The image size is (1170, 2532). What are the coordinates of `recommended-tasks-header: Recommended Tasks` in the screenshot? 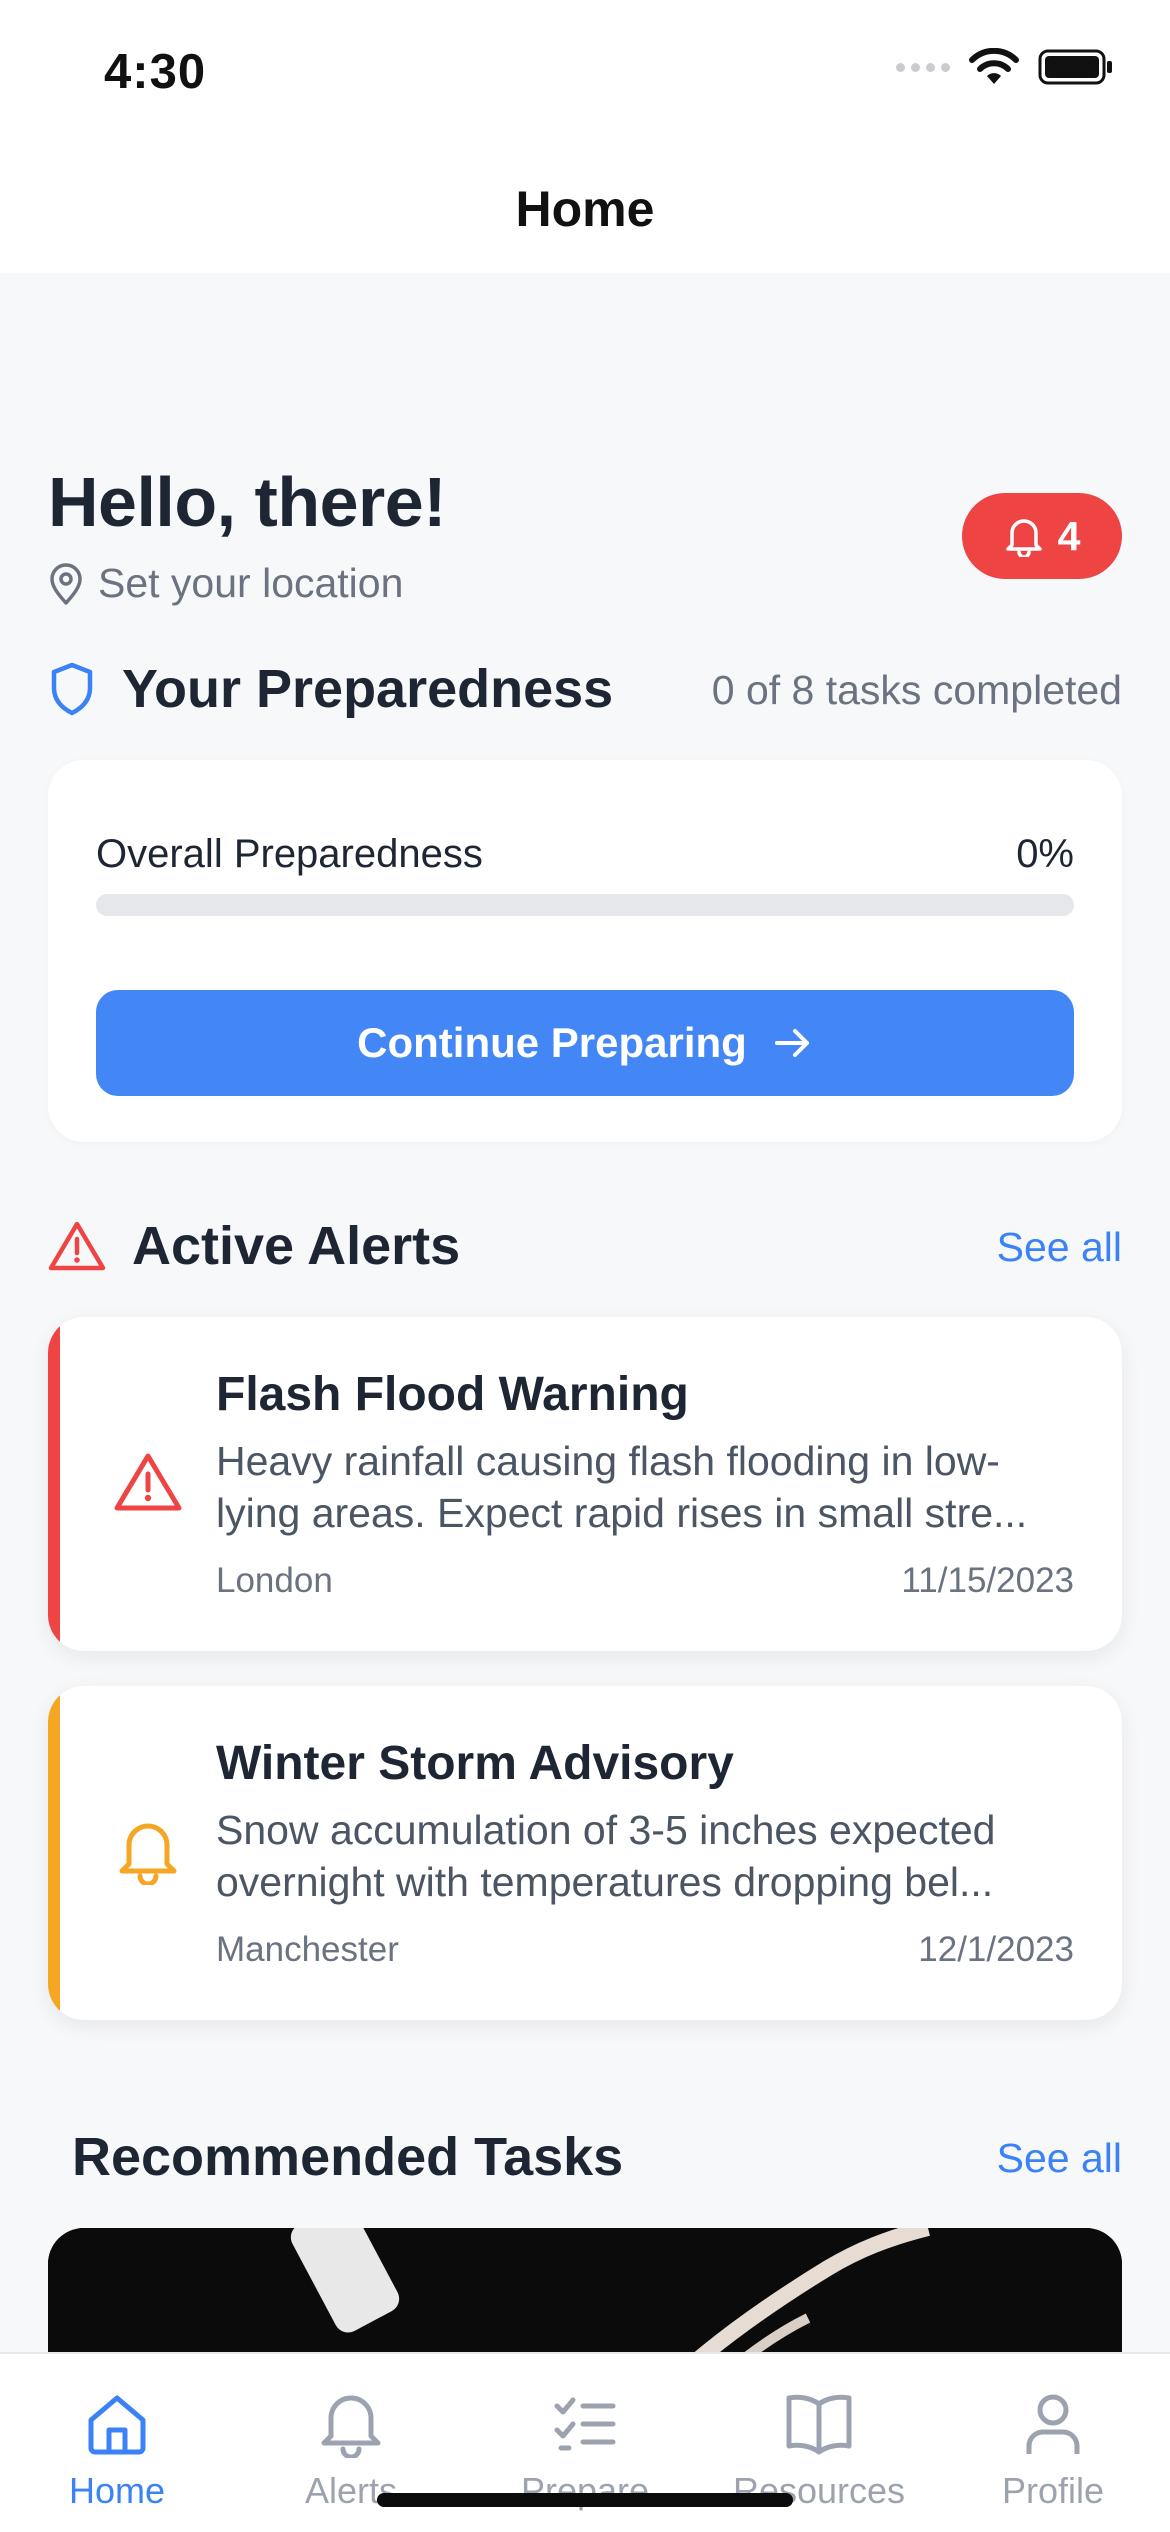 It's located at (347, 2157).